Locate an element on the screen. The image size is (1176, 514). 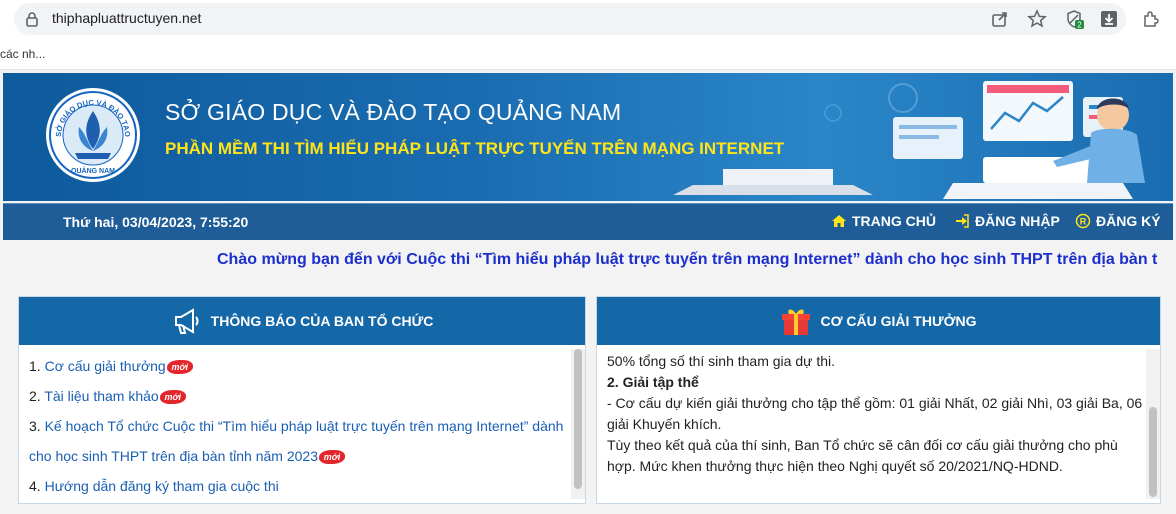
current-datetime: Thứ hai, 03/04/2023, 7:55:20 is located at coordinates (156, 222).